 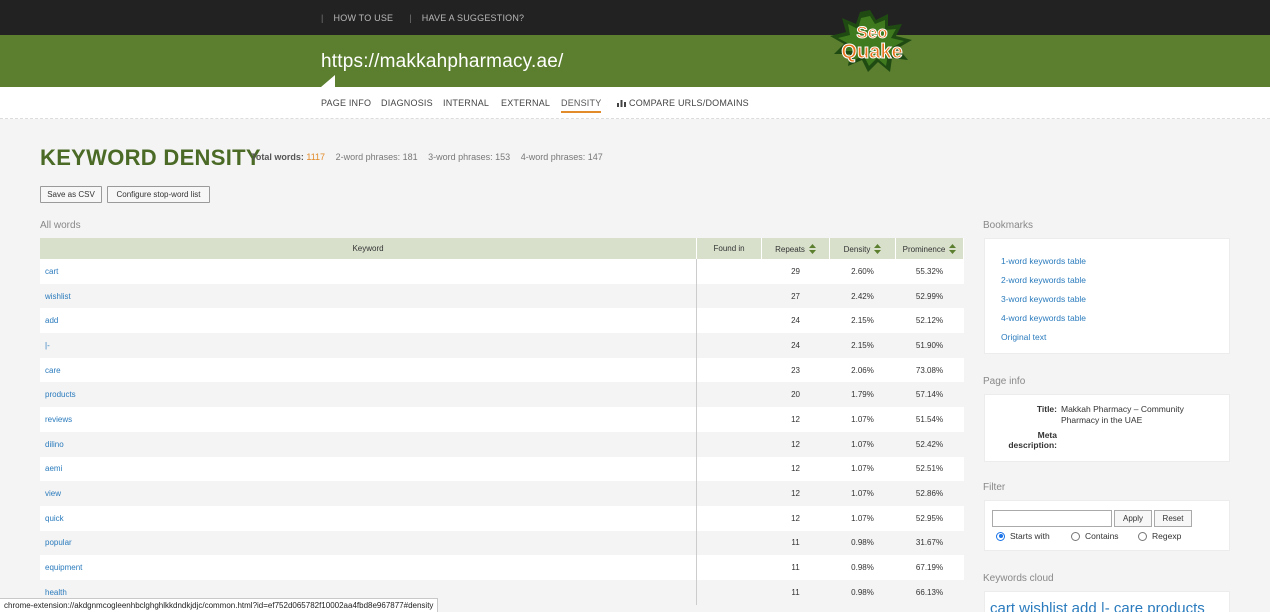 I want to click on density-cell: 2.60%, so click(x=862, y=271).